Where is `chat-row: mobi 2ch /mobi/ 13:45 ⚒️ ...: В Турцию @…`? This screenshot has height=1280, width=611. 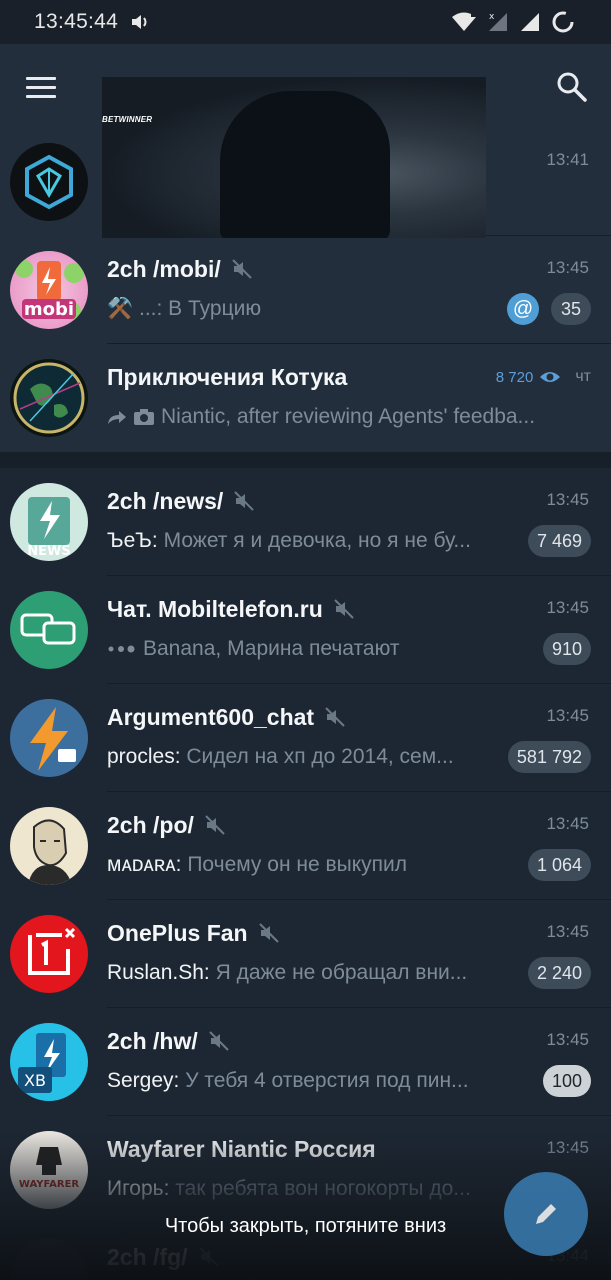 chat-row: mobi 2ch /mobi/ 13:45 ⚒️ ...: В Турцию @… is located at coordinates (305, 290).